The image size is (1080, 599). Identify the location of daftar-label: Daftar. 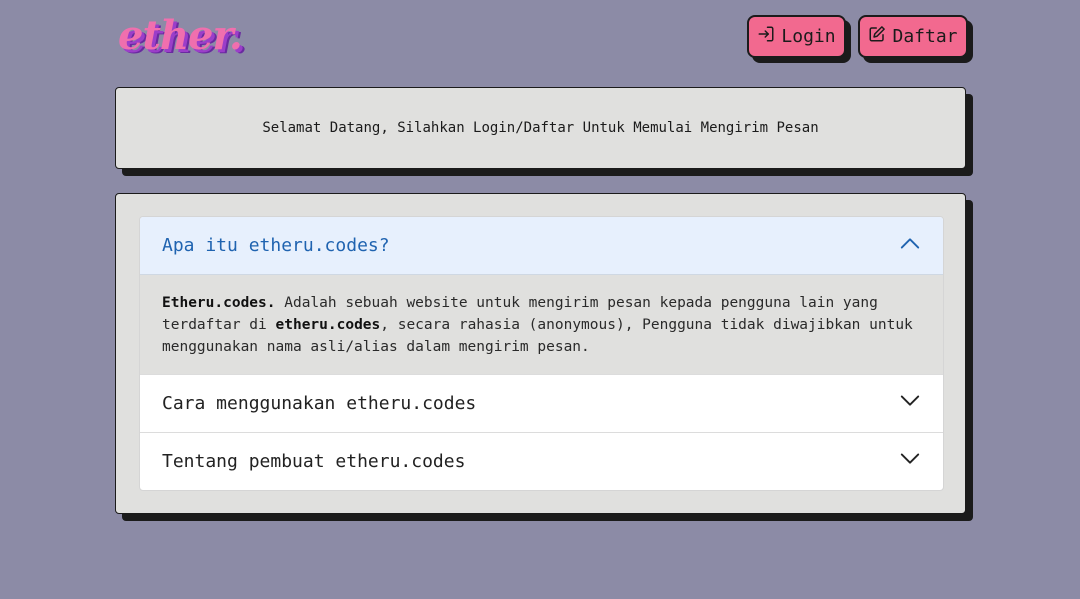
(925, 36).